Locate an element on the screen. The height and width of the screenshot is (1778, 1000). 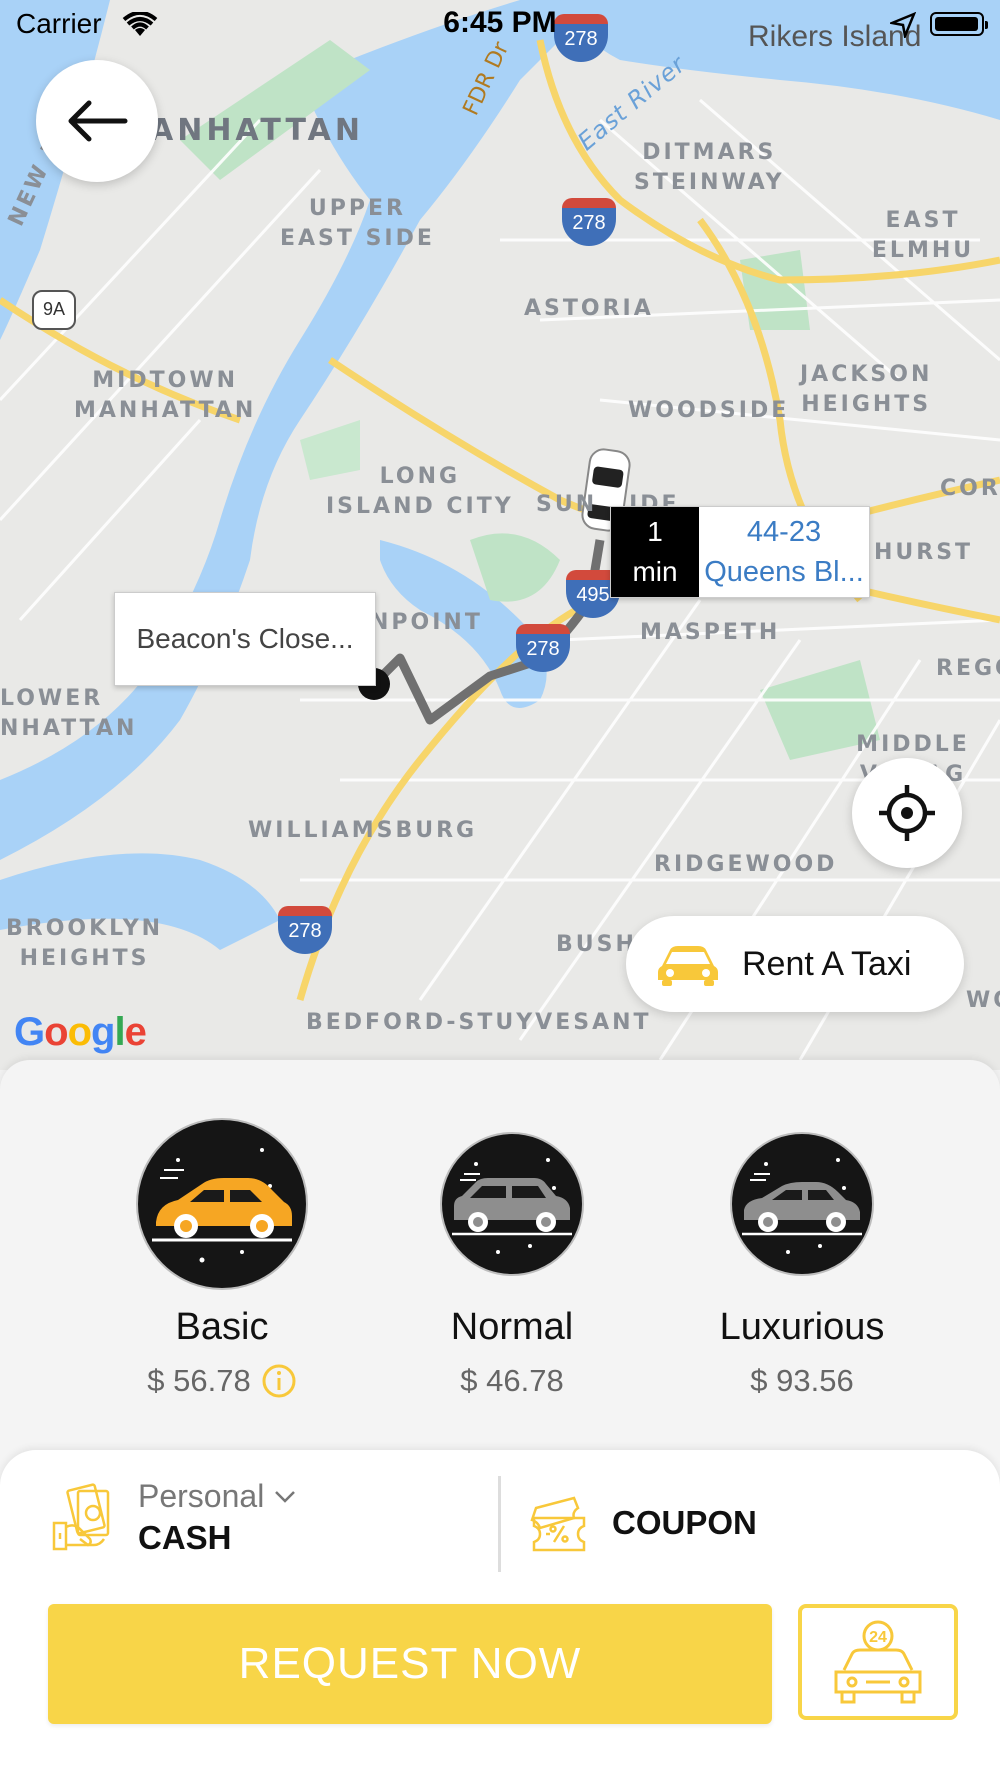
car-luxurious-icon is located at coordinates (802, 1204).